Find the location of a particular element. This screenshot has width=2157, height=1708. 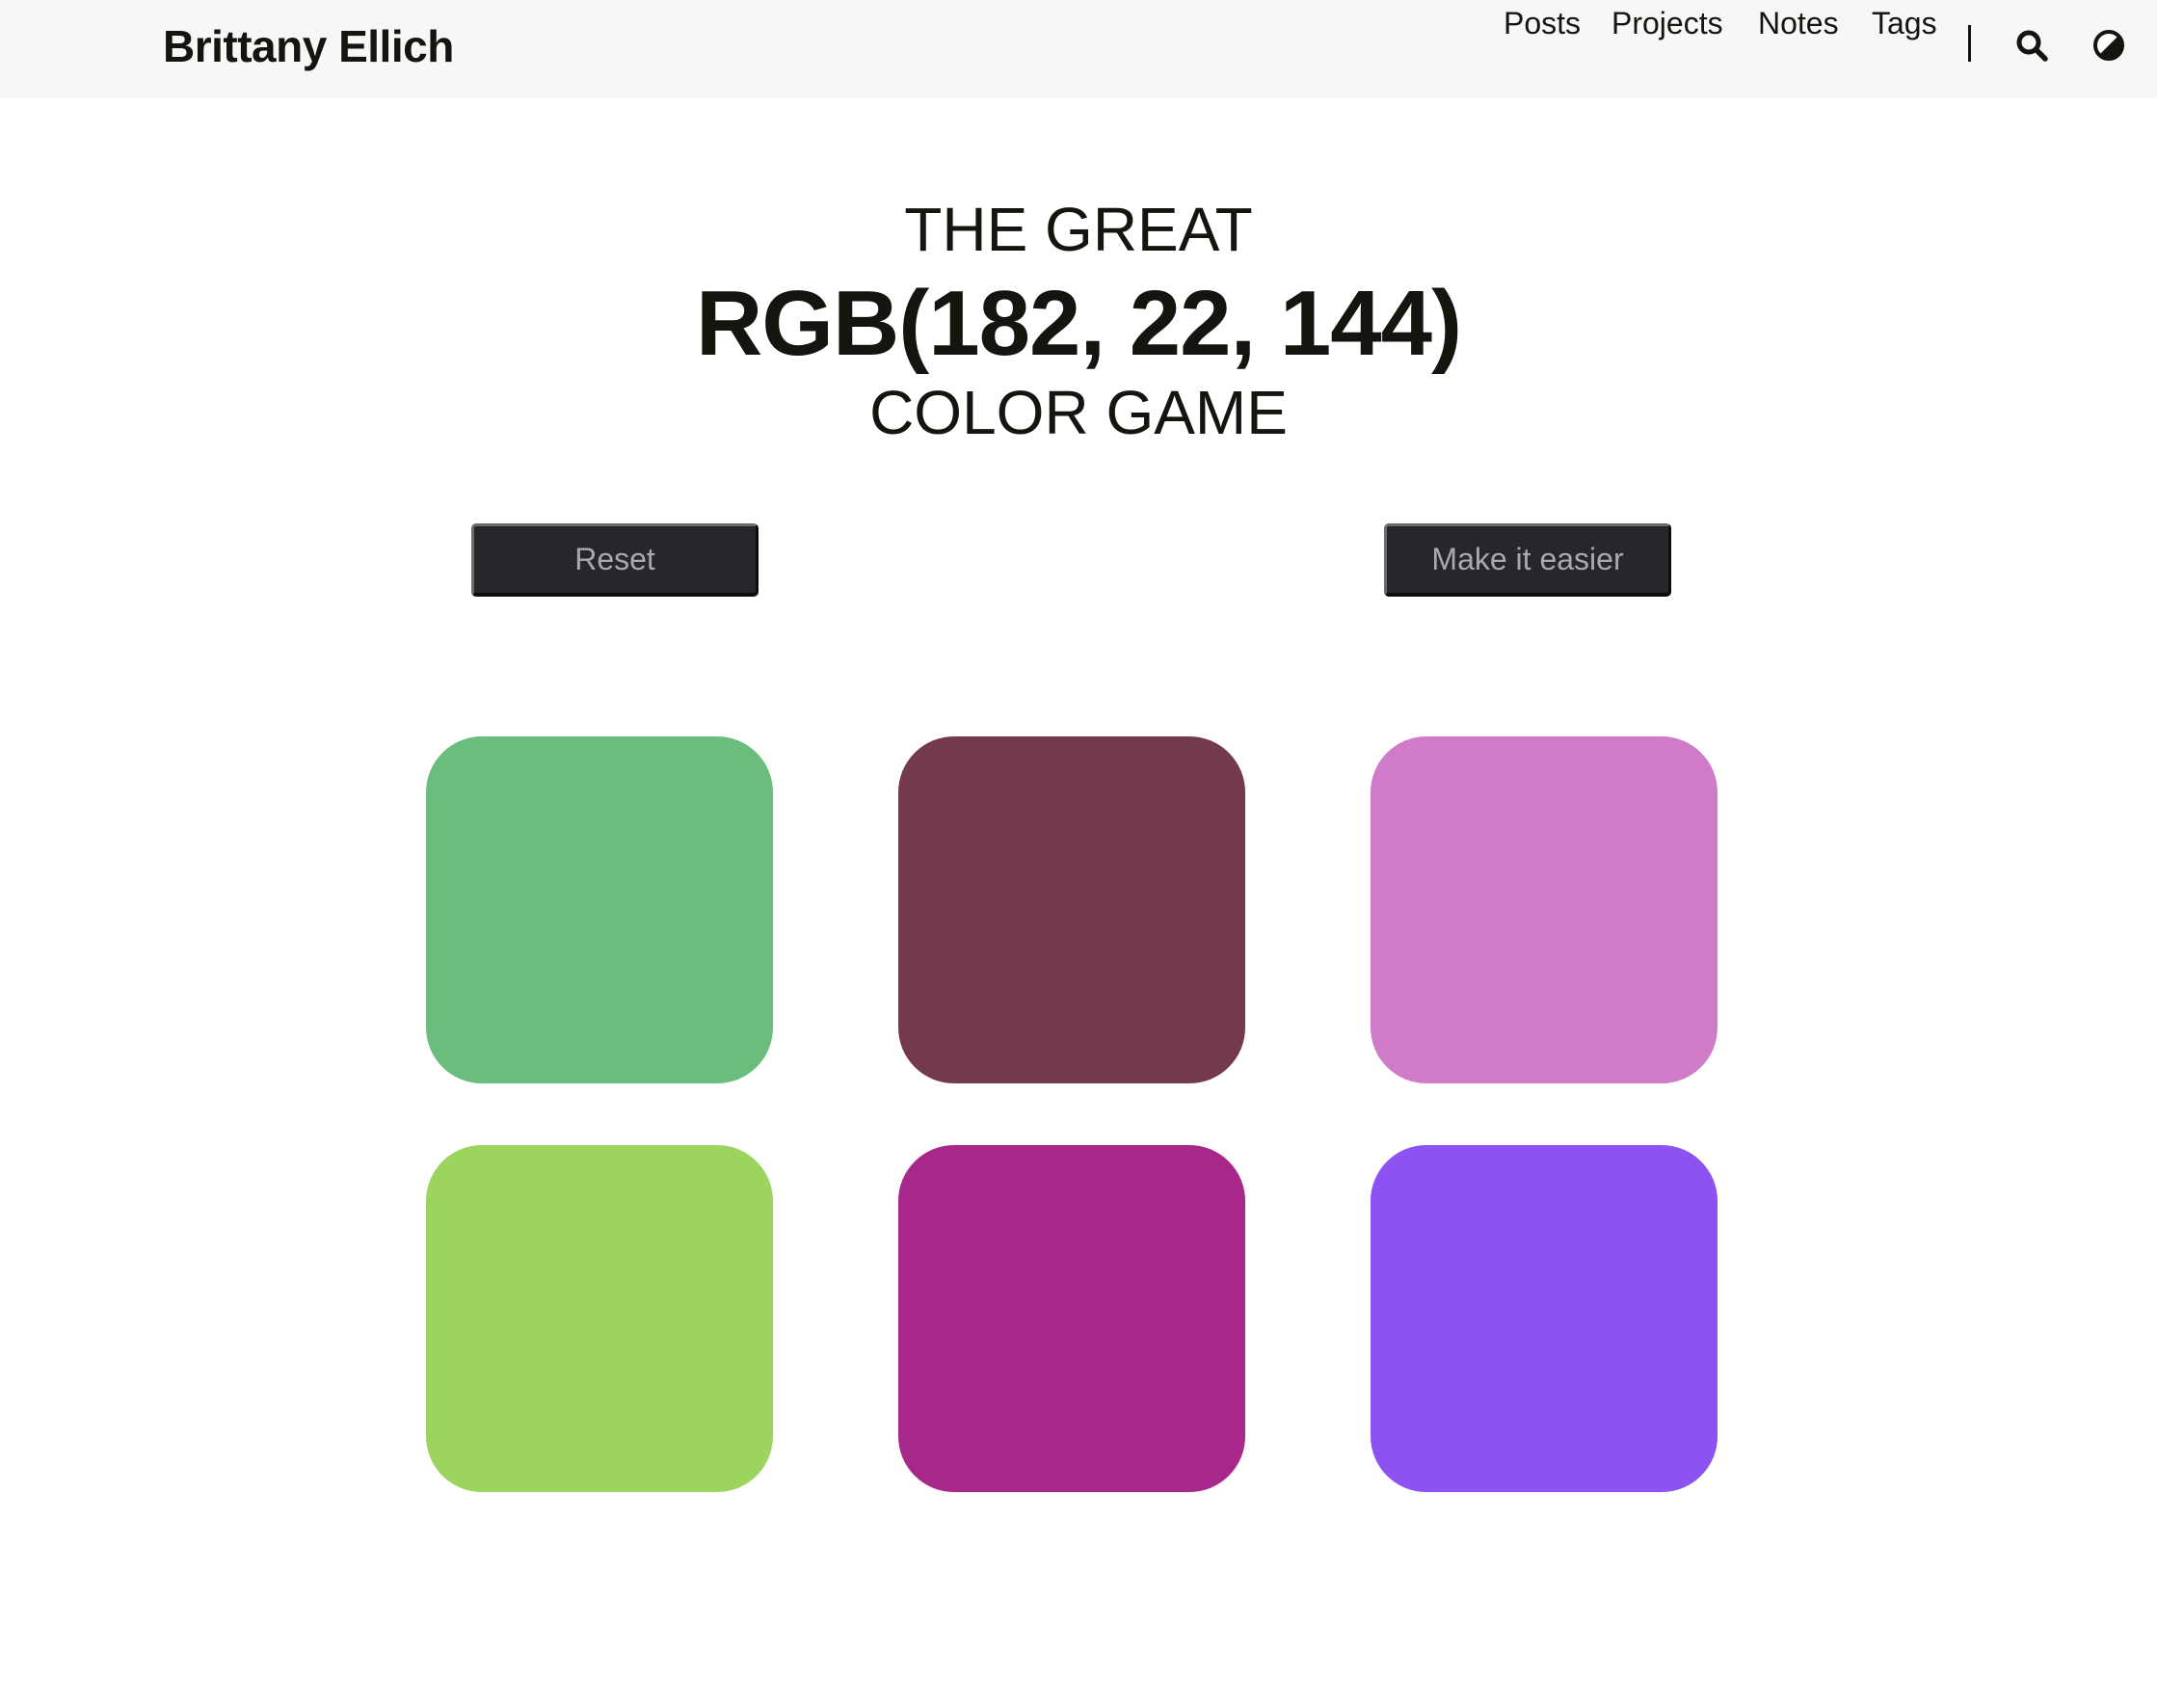

nav-separator is located at coordinates (1969, 43).